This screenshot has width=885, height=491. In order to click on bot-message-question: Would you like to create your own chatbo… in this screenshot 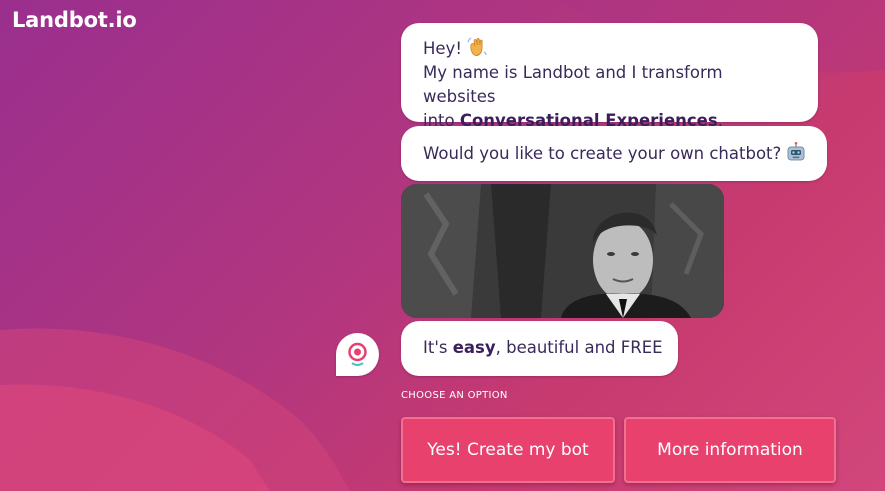, I will do `click(614, 153)`.